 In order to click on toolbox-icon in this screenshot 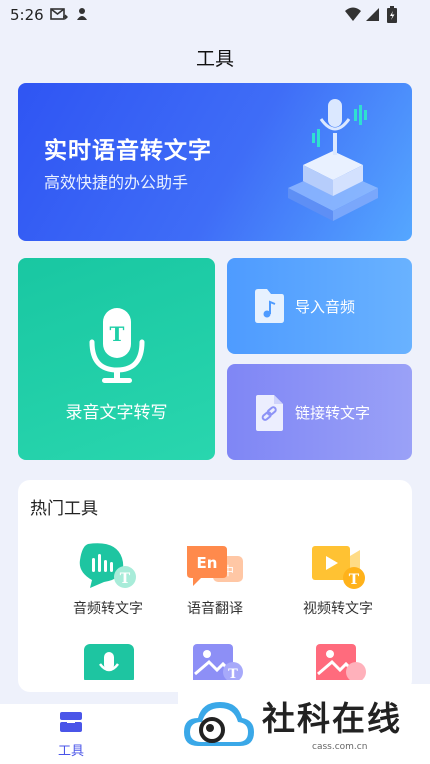, I will do `click(71, 725)`.